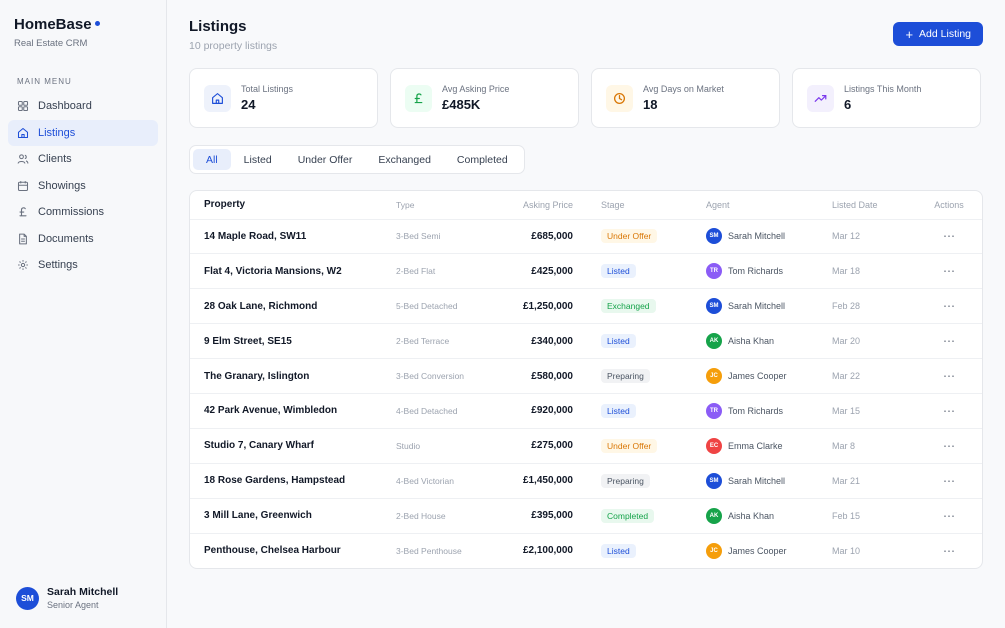  What do you see at coordinates (83, 159) in the screenshot?
I see `sidebar-item-clients: Clients` at bounding box center [83, 159].